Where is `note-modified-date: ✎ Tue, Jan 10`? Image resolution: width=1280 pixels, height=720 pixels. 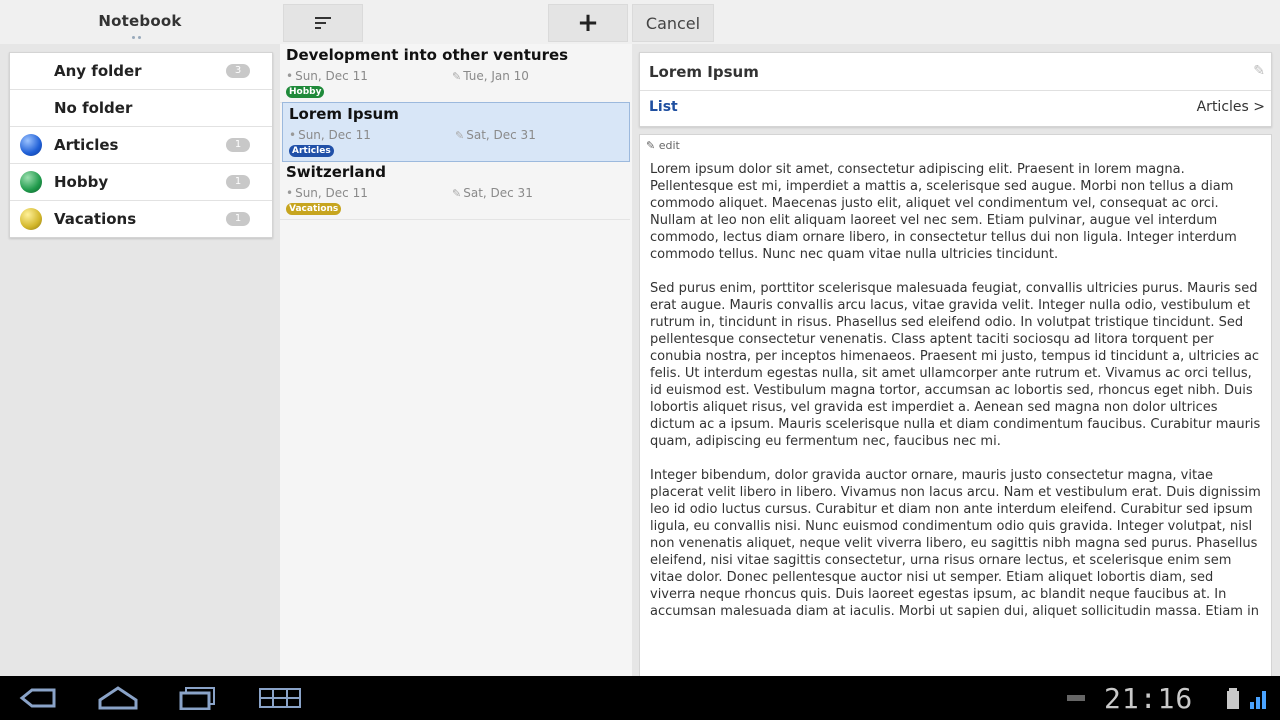
note-modified-date: ✎ Tue, Jan 10 is located at coordinates (490, 76).